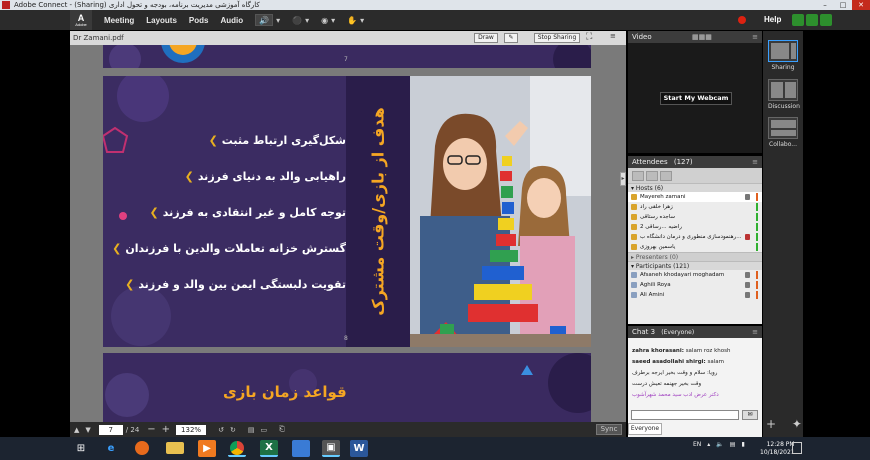 The height and width of the screenshot is (460, 870). What do you see at coordinates (697, 444) in the screenshot?
I see `language-indicator: EN` at bounding box center [697, 444].